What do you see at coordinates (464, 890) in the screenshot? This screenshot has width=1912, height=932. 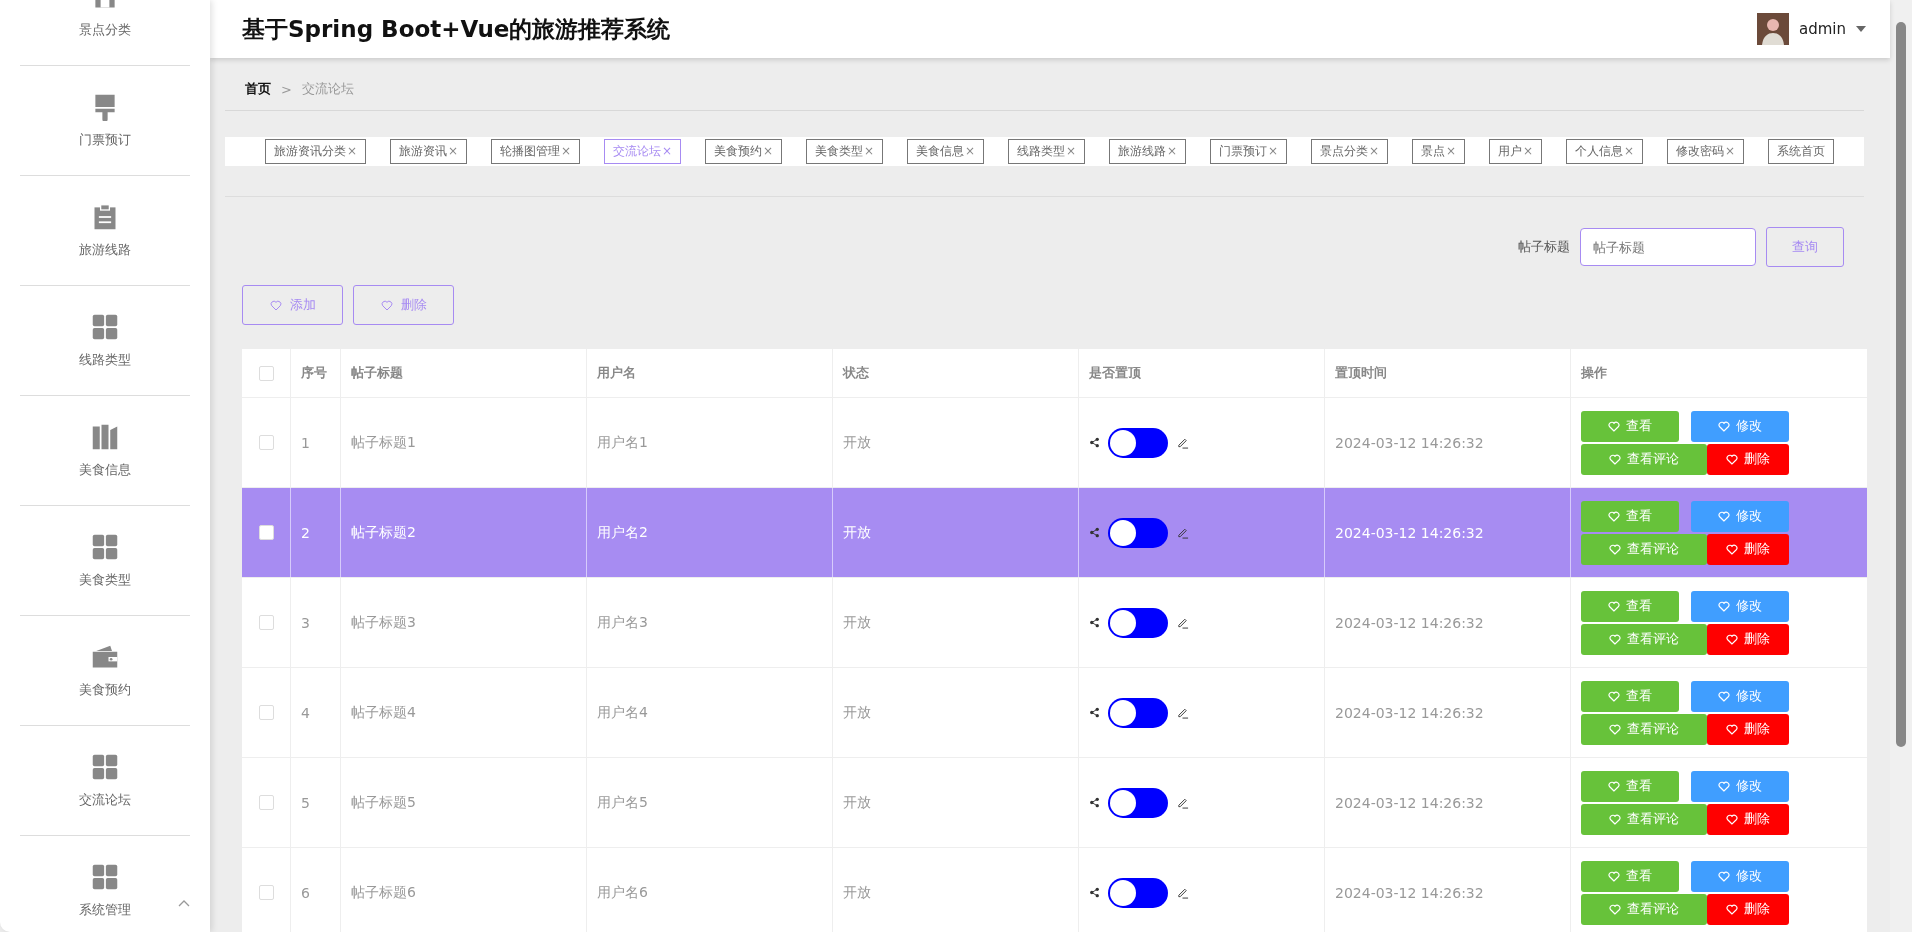 I see `table-cell: 帖子标题6` at bounding box center [464, 890].